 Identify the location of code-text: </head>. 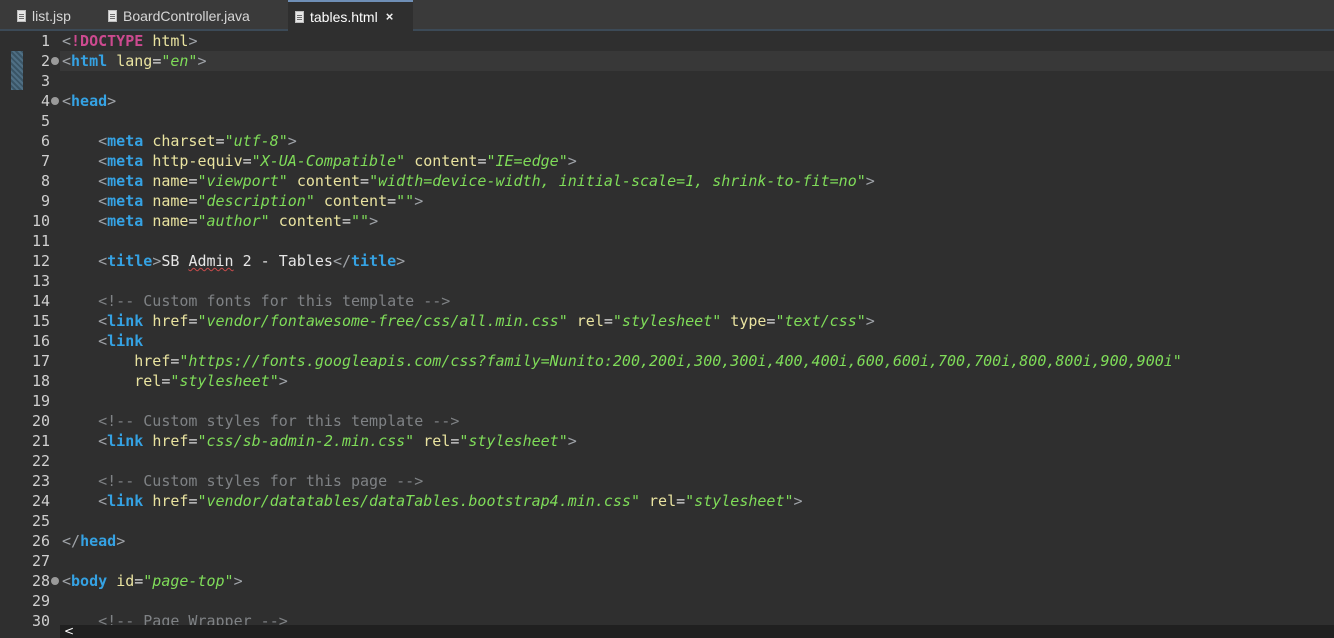
(93, 541).